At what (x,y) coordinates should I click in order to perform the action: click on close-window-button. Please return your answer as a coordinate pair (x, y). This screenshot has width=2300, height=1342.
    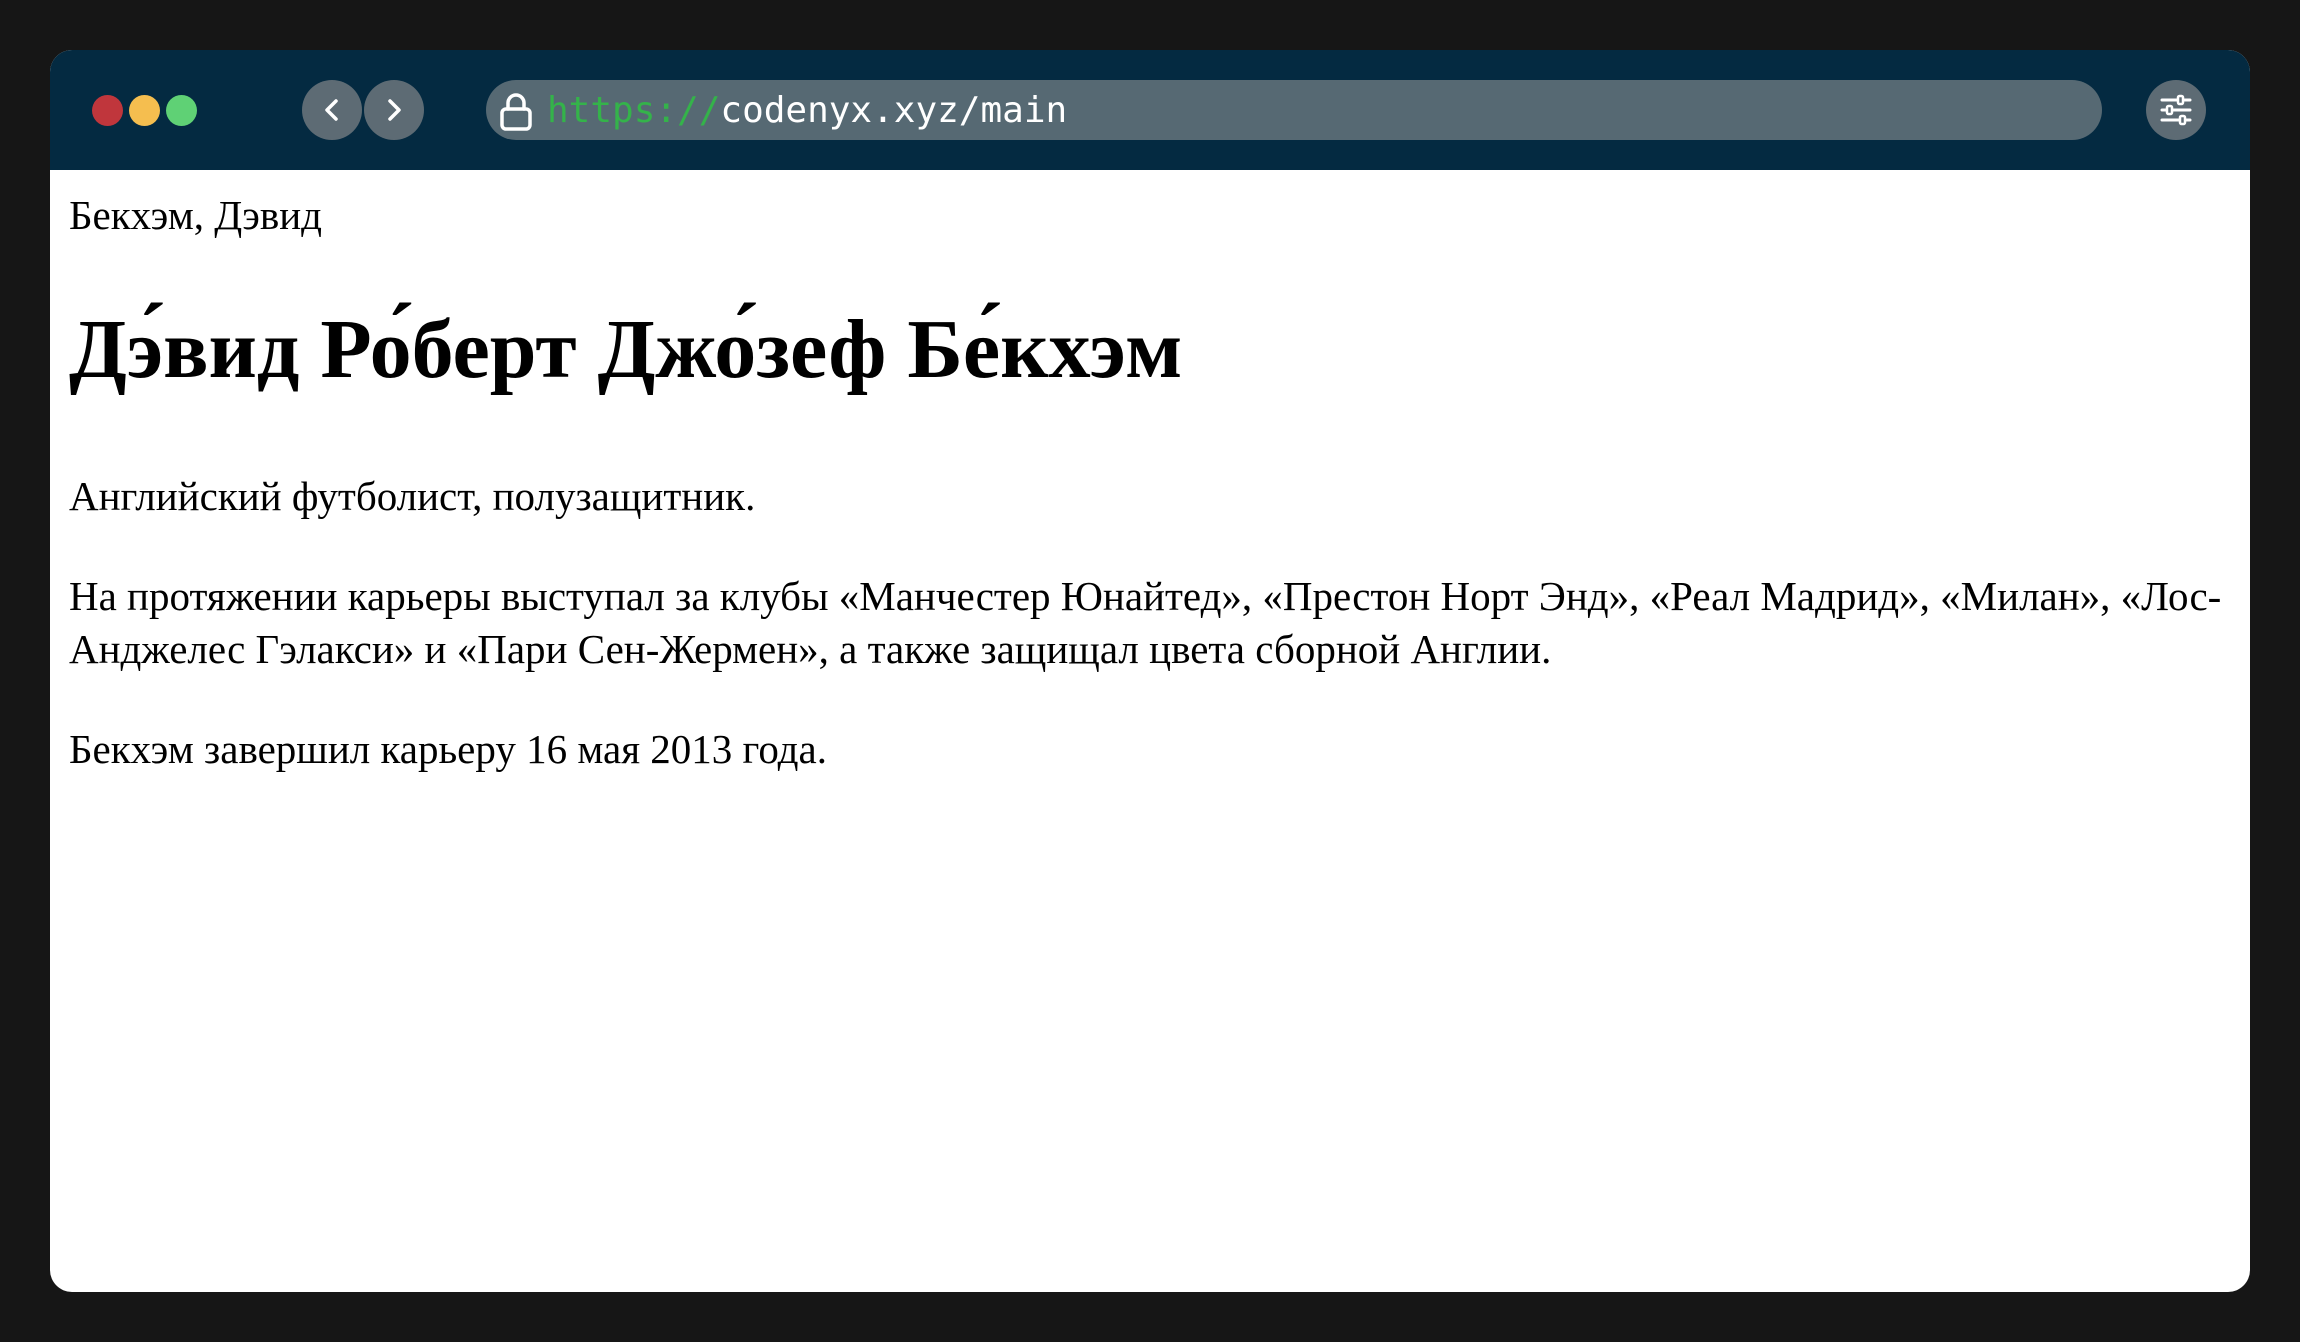
    Looking at the image, I should click on (107, 110).